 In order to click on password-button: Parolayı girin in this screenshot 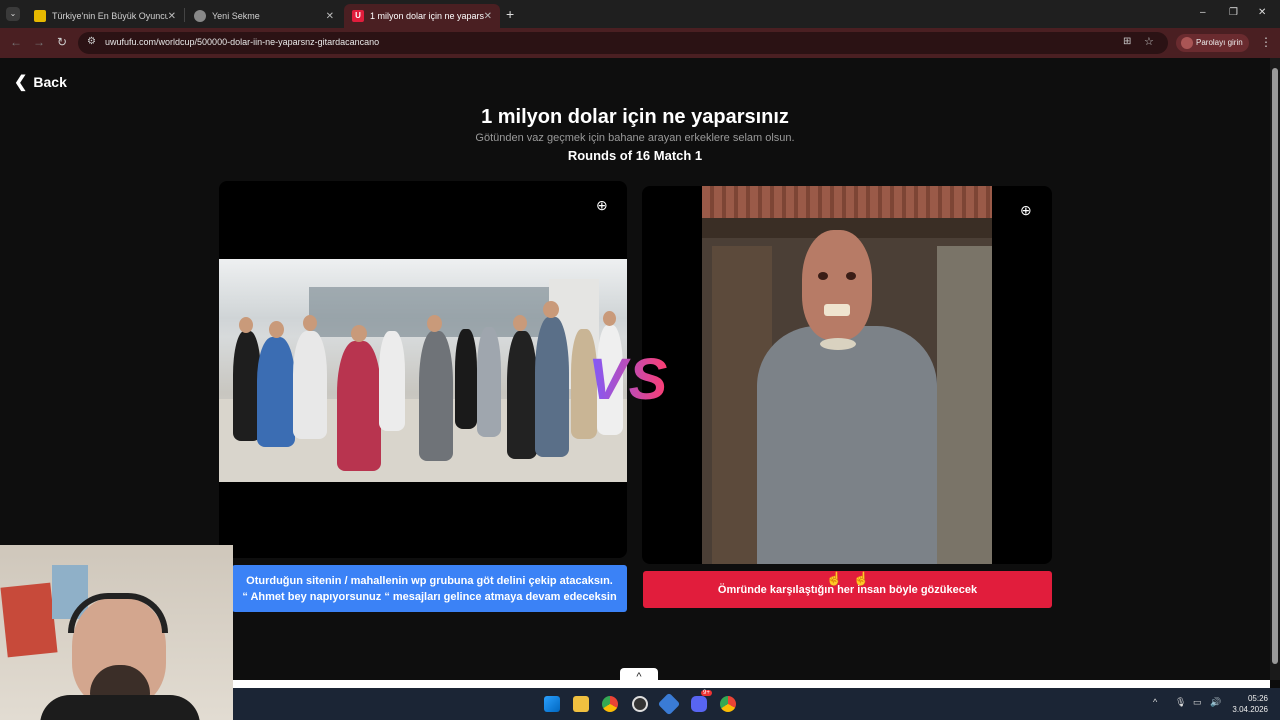, I will do `click(1212, 43)`.